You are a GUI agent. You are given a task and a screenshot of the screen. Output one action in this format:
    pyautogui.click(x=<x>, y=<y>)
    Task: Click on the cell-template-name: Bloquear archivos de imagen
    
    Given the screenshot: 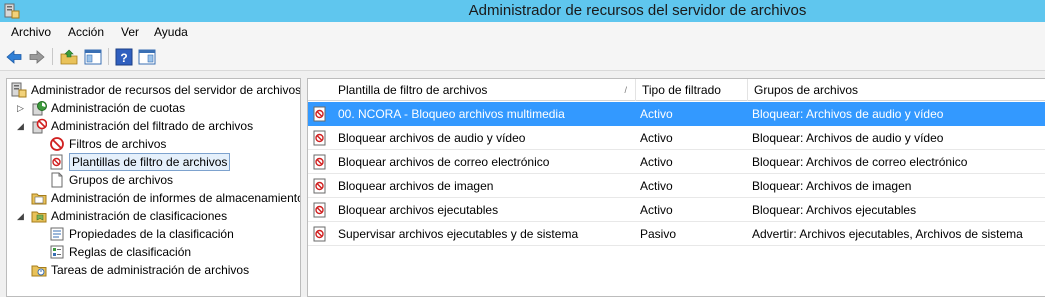 What is the action you would take?
    pyautogui.click(x=416, y=186)
    